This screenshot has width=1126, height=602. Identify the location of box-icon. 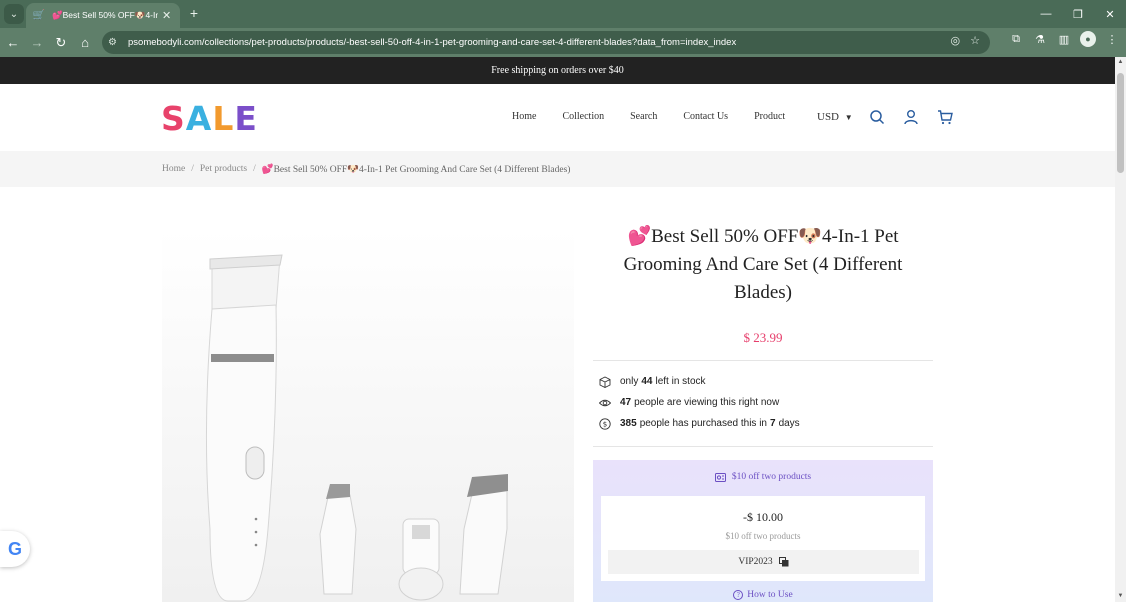
(605, 381).